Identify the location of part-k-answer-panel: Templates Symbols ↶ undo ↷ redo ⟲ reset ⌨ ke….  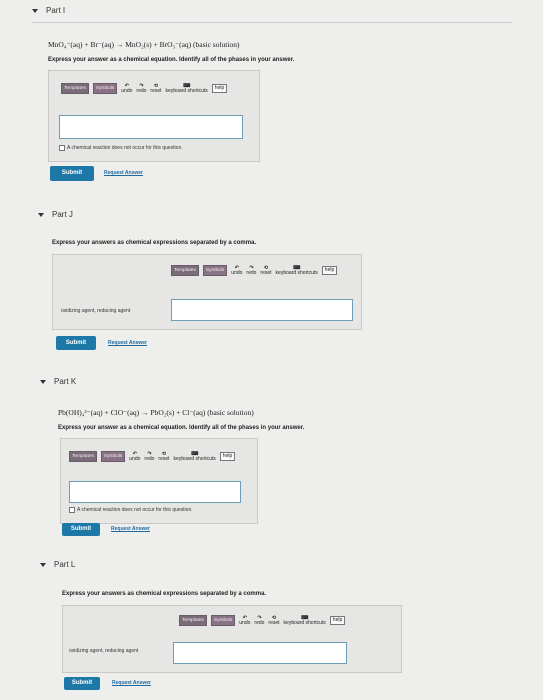
(159, 481).